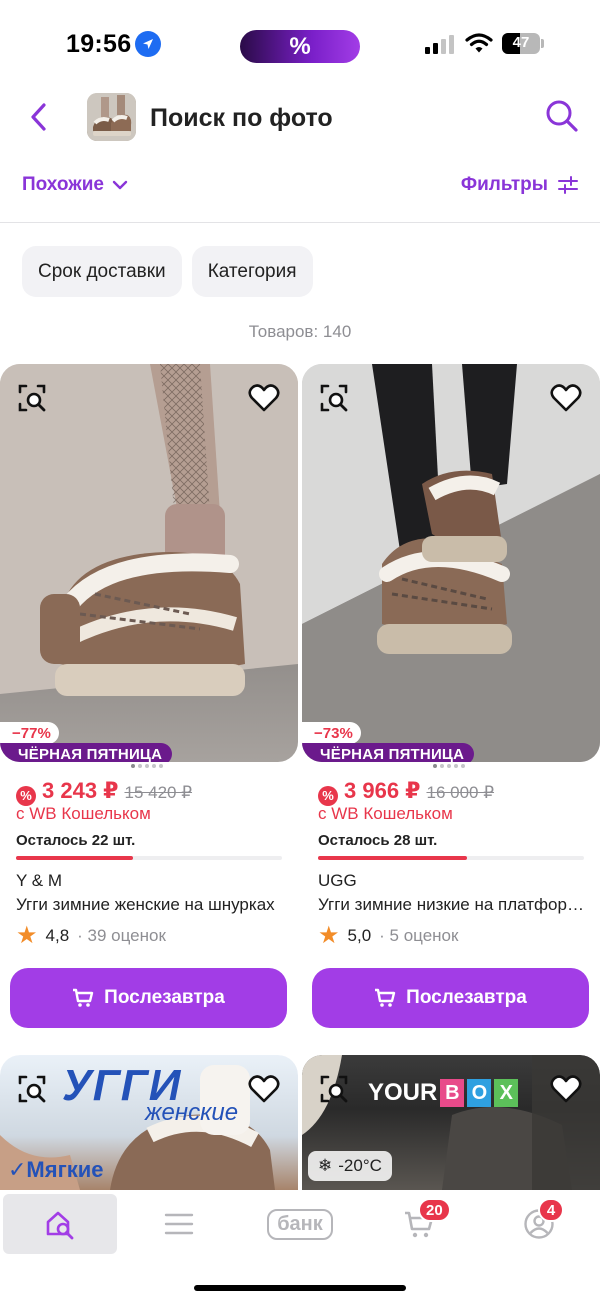 Image resolution: width=600 pixels, height=1303 pixels. I want to click on price-row: % 3 243 ₽ 15 420 ₽, so click(104, 792).